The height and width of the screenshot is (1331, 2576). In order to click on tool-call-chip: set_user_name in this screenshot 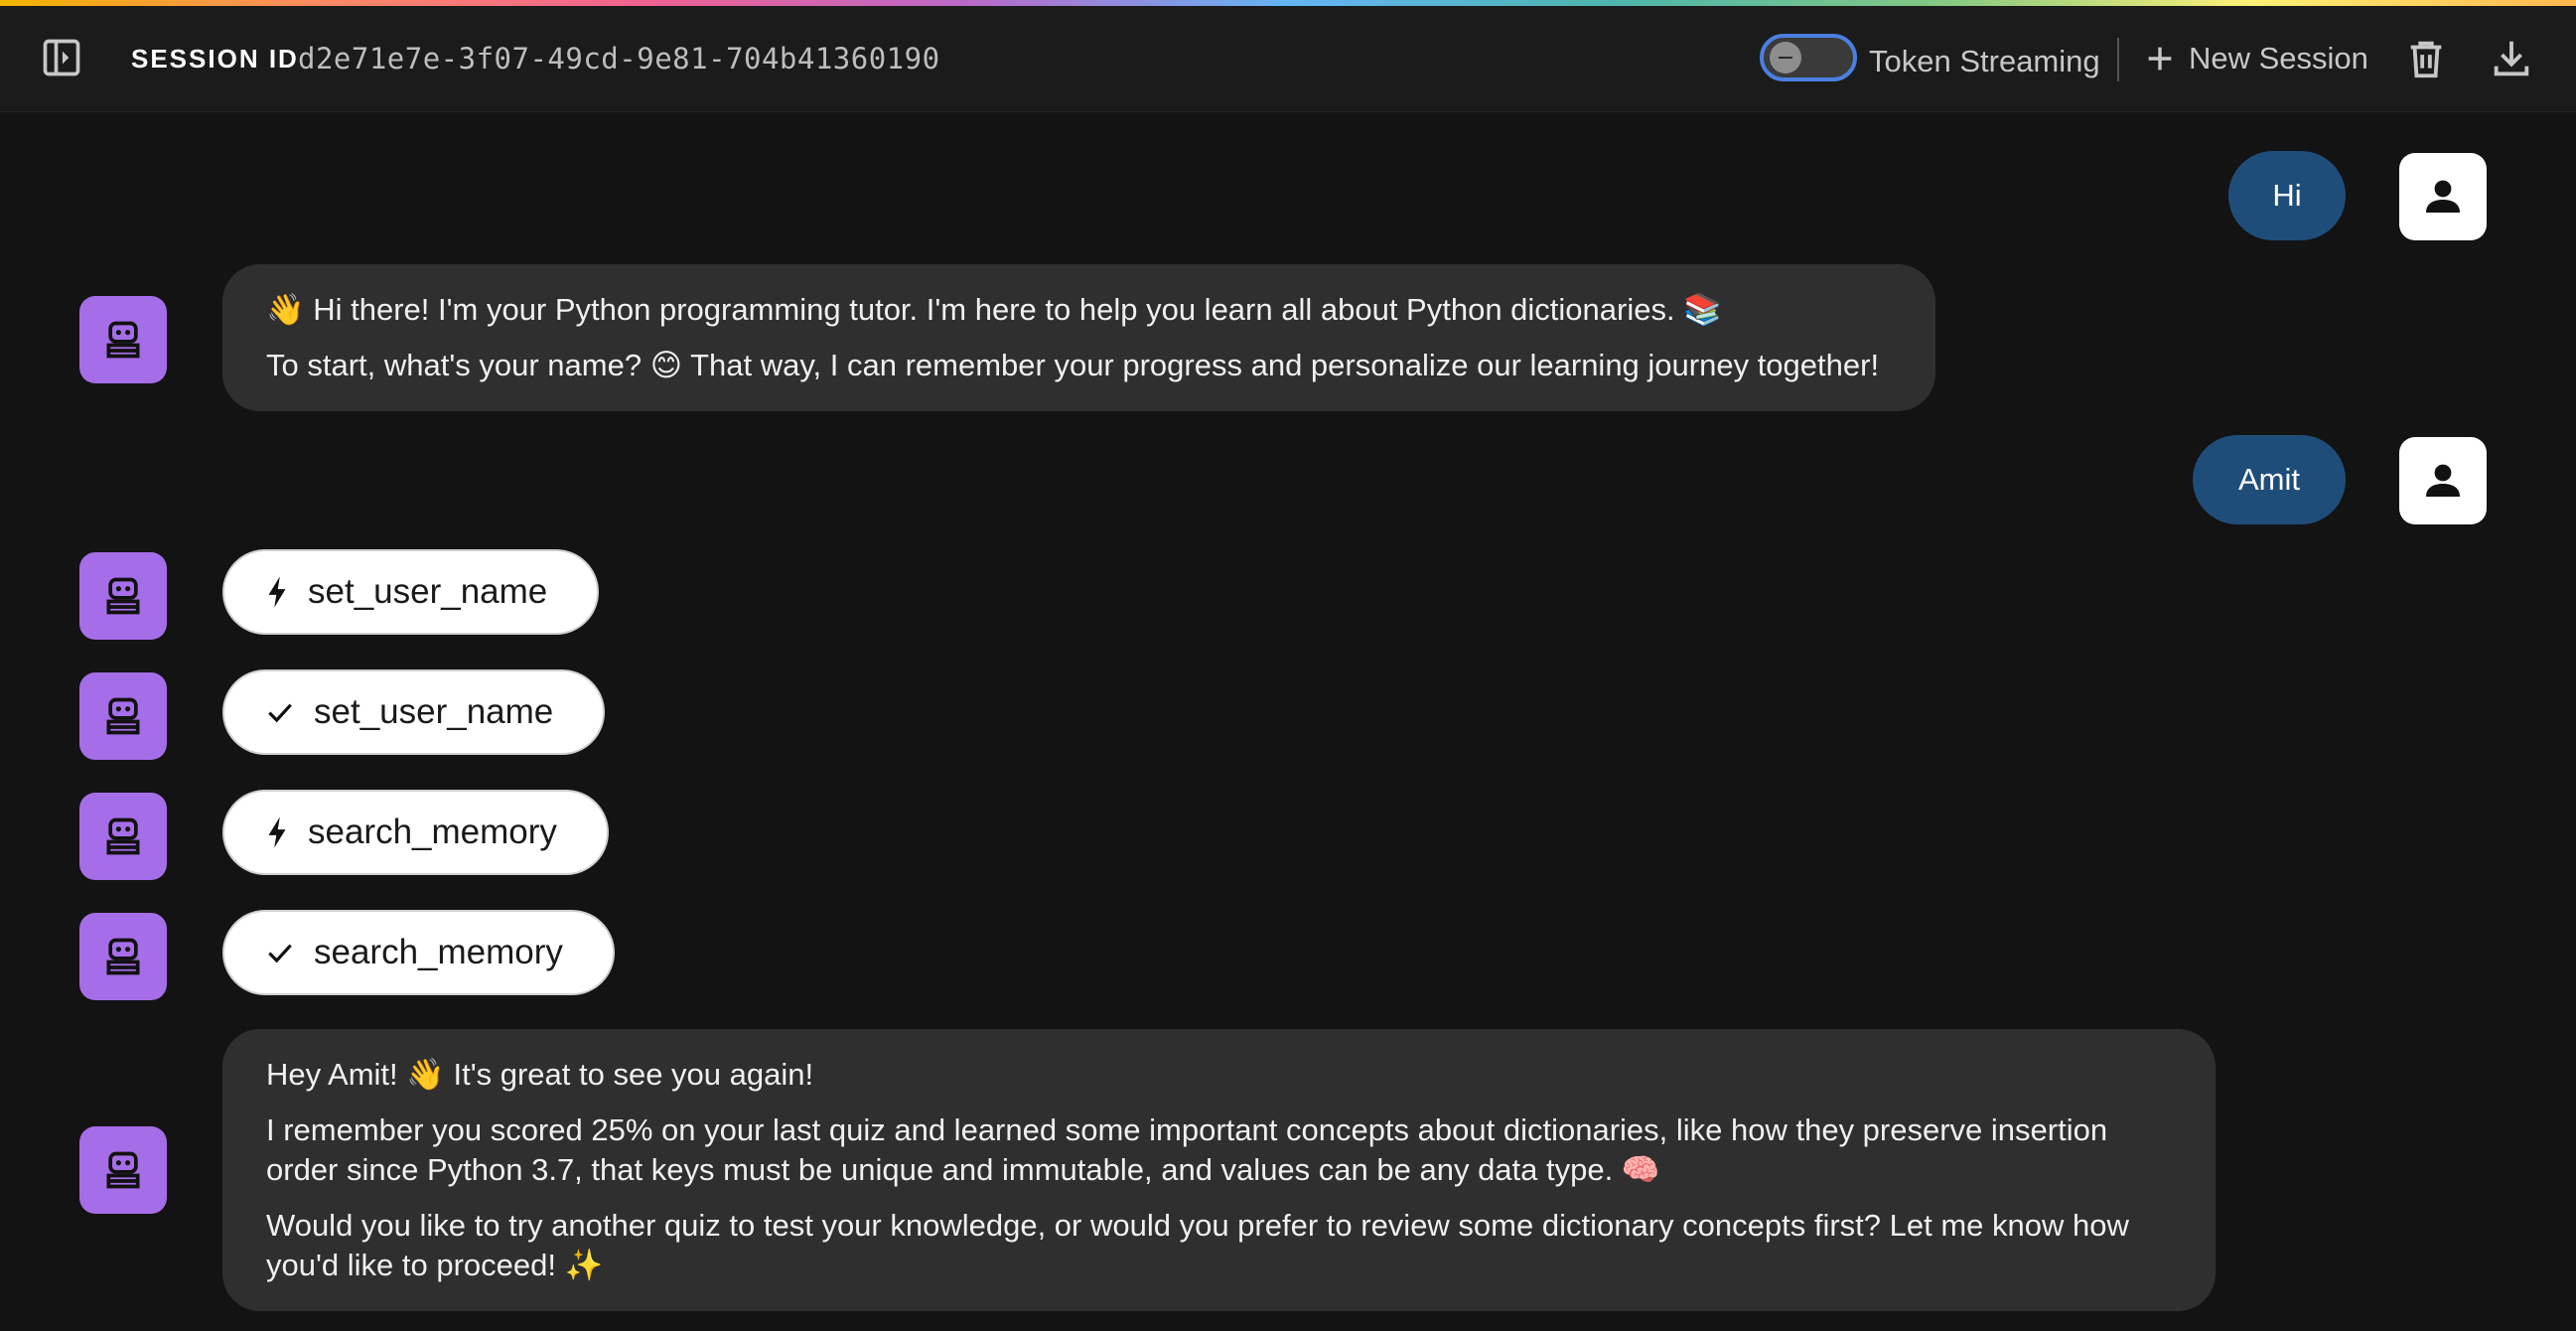, I will do `click(411, 592)`.